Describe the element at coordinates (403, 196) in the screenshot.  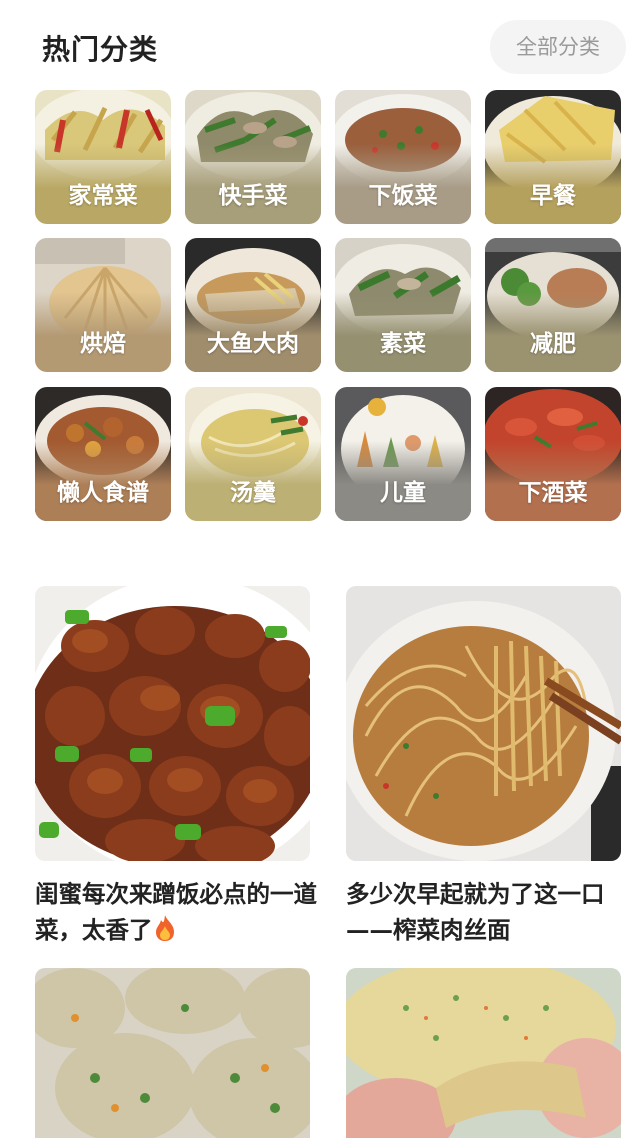
I see `category-label: 下饭菜` at that location.